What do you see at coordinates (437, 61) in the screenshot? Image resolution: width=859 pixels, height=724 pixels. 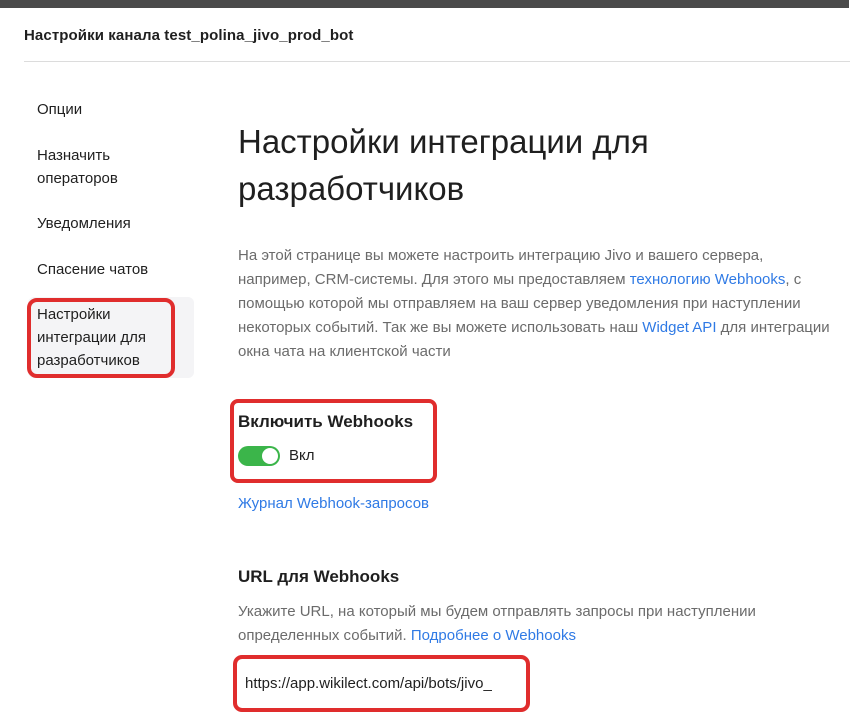 I see `header-divider` at bounding box center [437, 61].